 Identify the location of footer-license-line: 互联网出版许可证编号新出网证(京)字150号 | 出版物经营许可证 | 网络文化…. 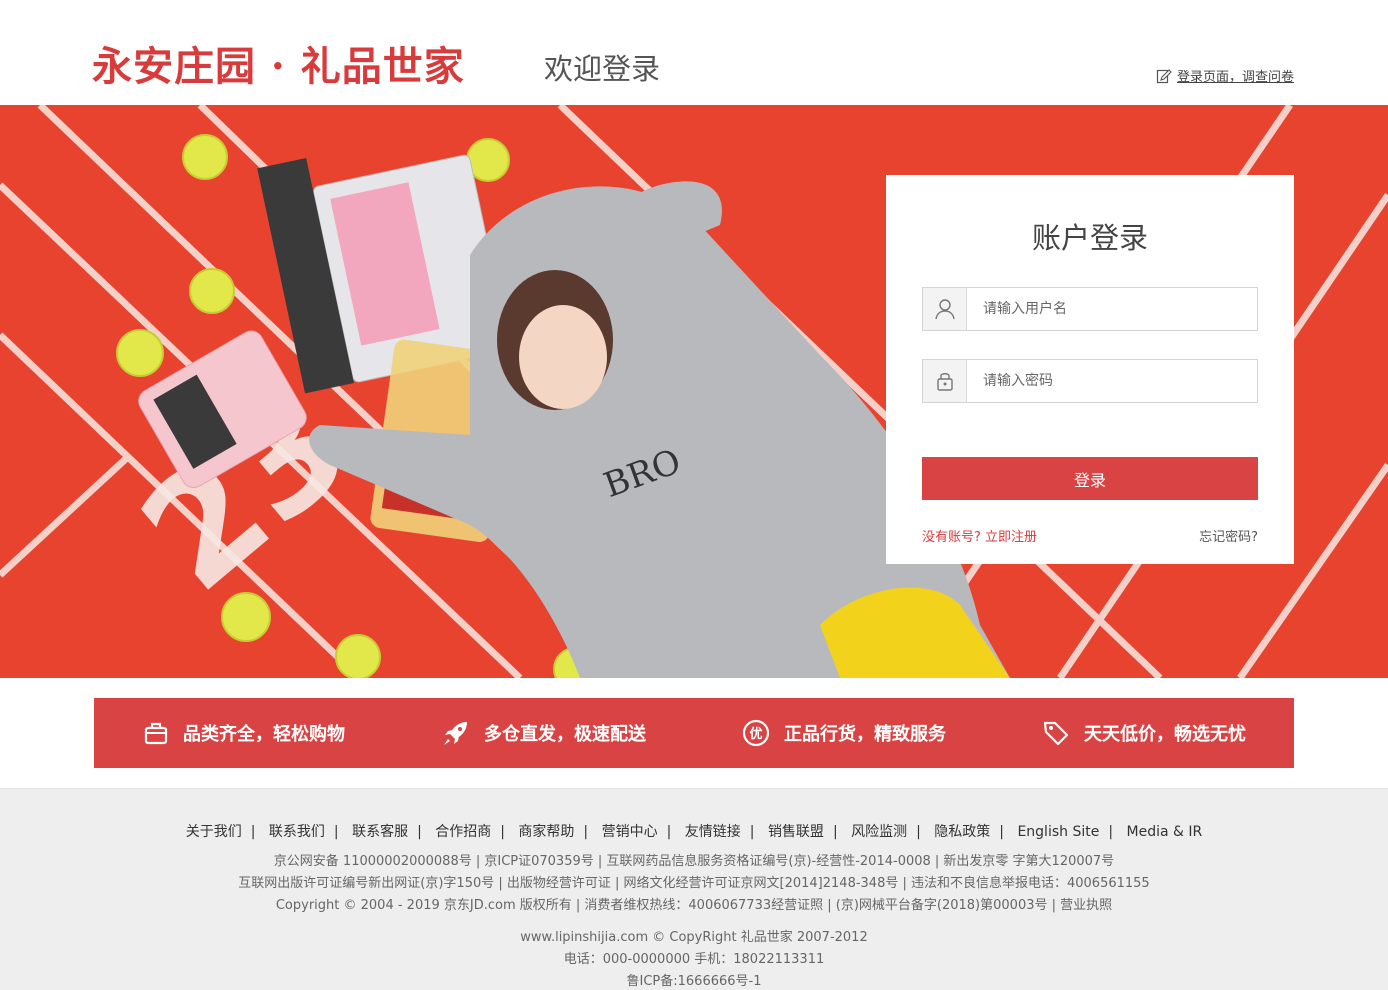
(694, 883).